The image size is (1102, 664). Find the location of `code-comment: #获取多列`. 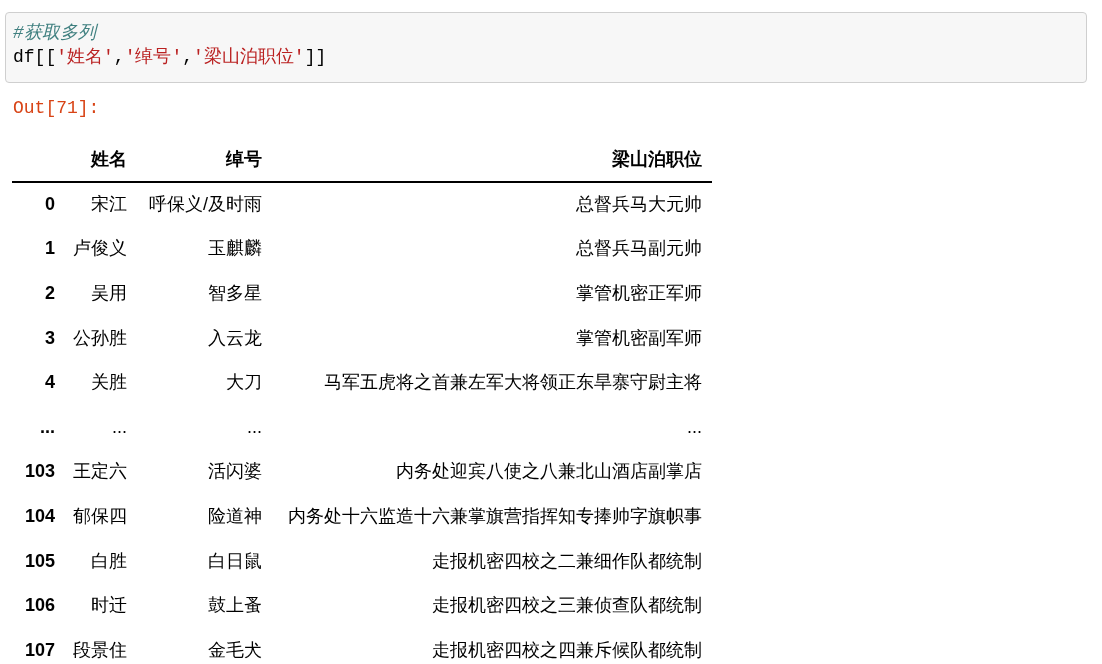

code-comment: #获取多列 is located at coordinates (54, 33).